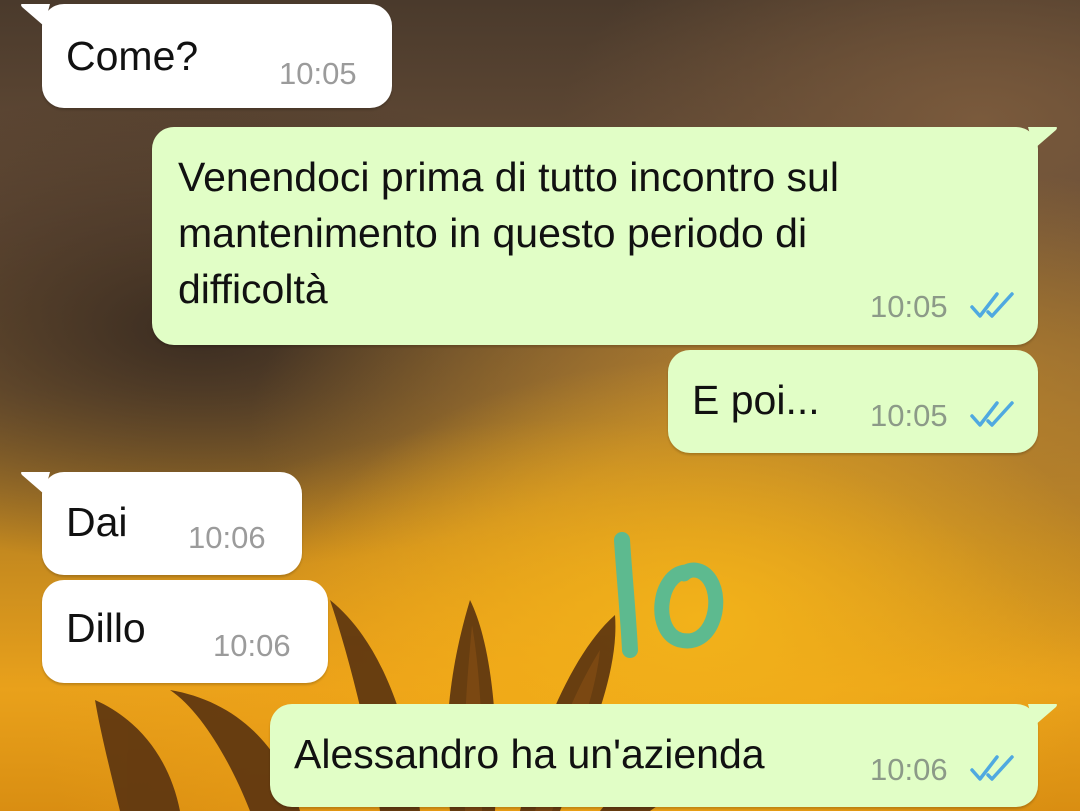 Image resolution: width=1080 pixels, height=811 pixels. What do you see at coordinates (529, 754) in the screenshot?
I see `message-text: Alessandro ha un'azienda` at bounding box center [529, 754].